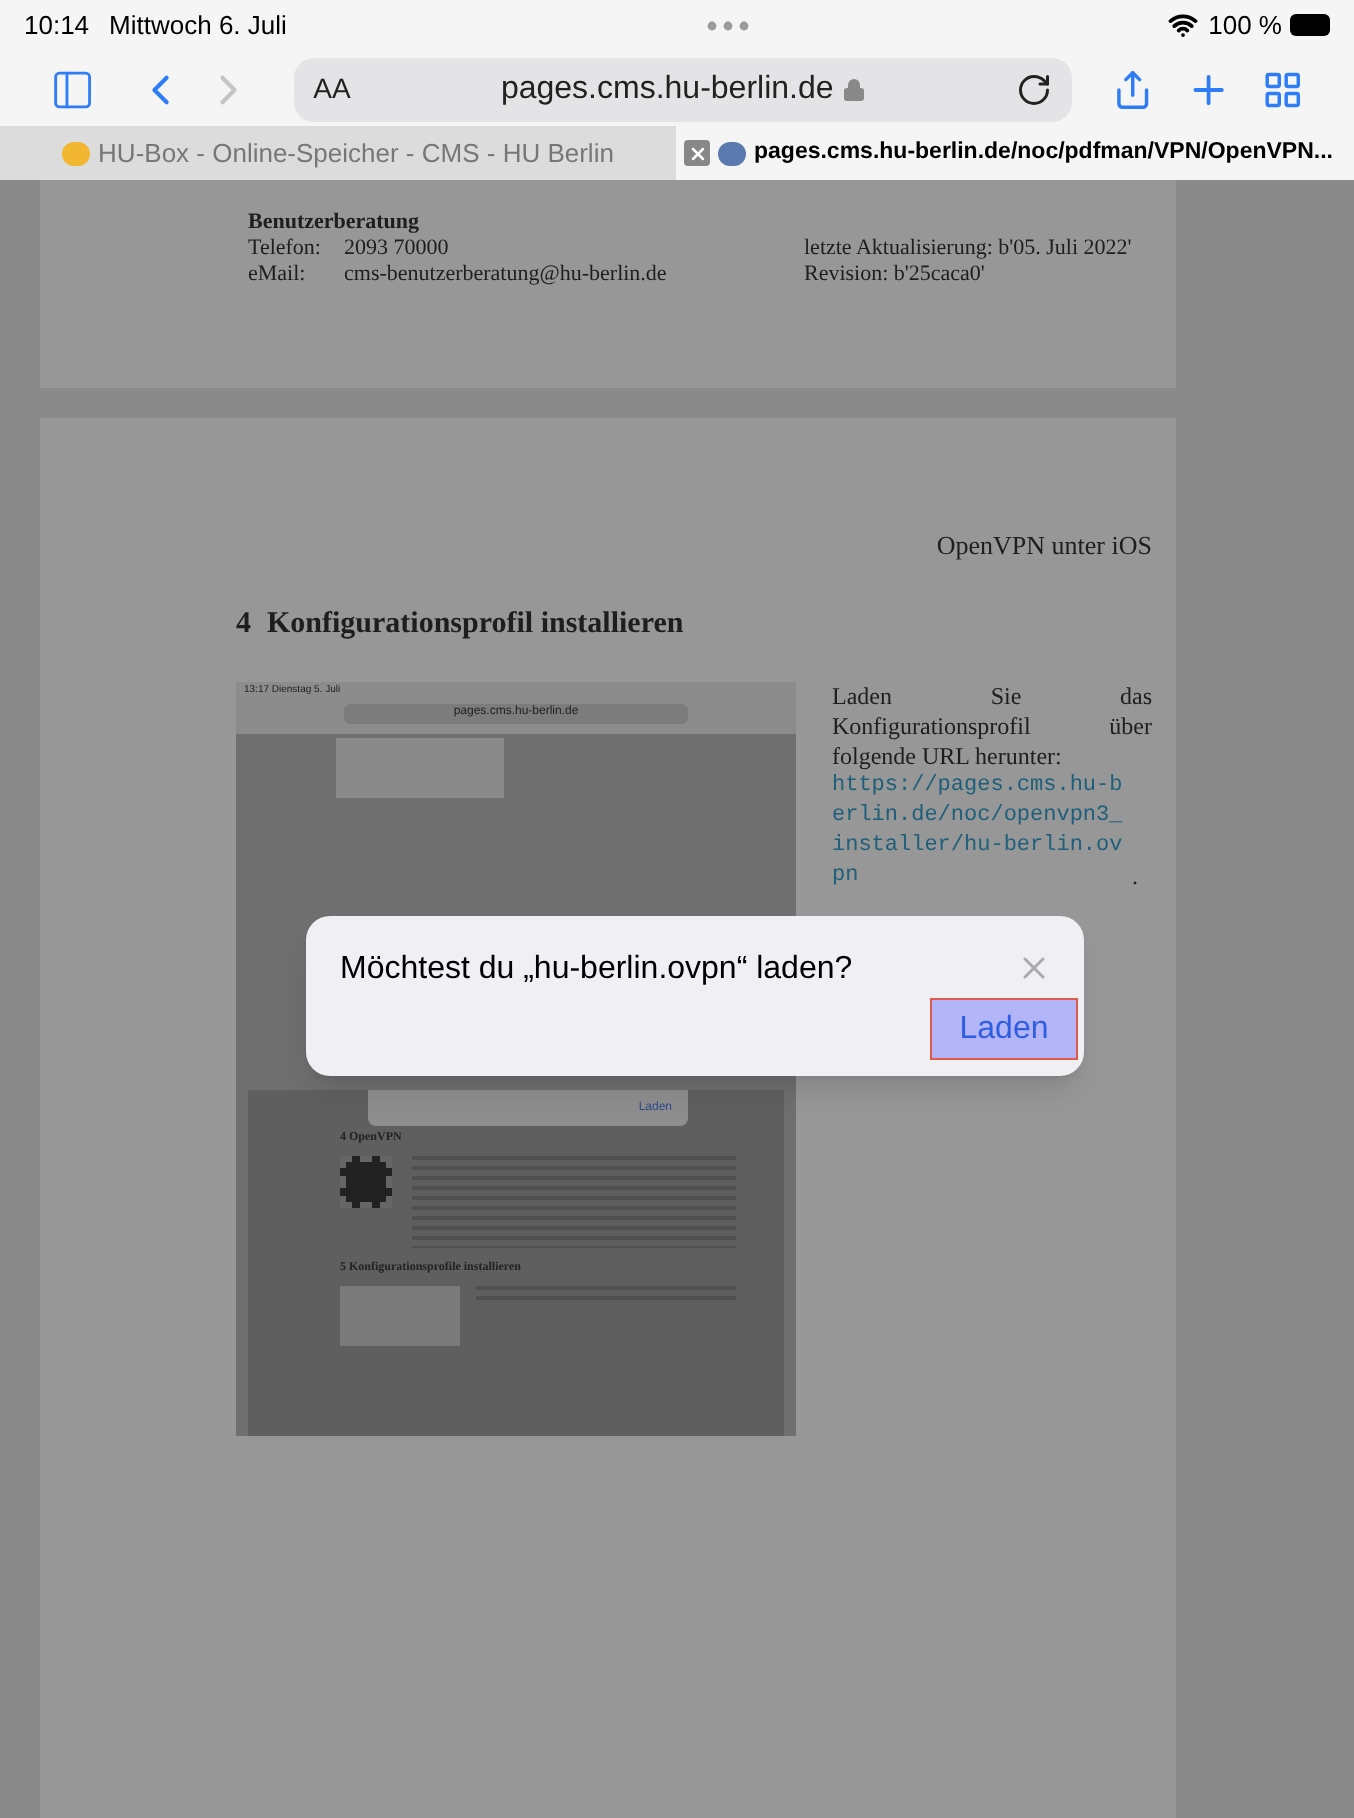 This screenshot has height=1818, width=1354. I want to click on email-address: cms-benutzerberatung@hu-berlin.de, so click(506, 275).